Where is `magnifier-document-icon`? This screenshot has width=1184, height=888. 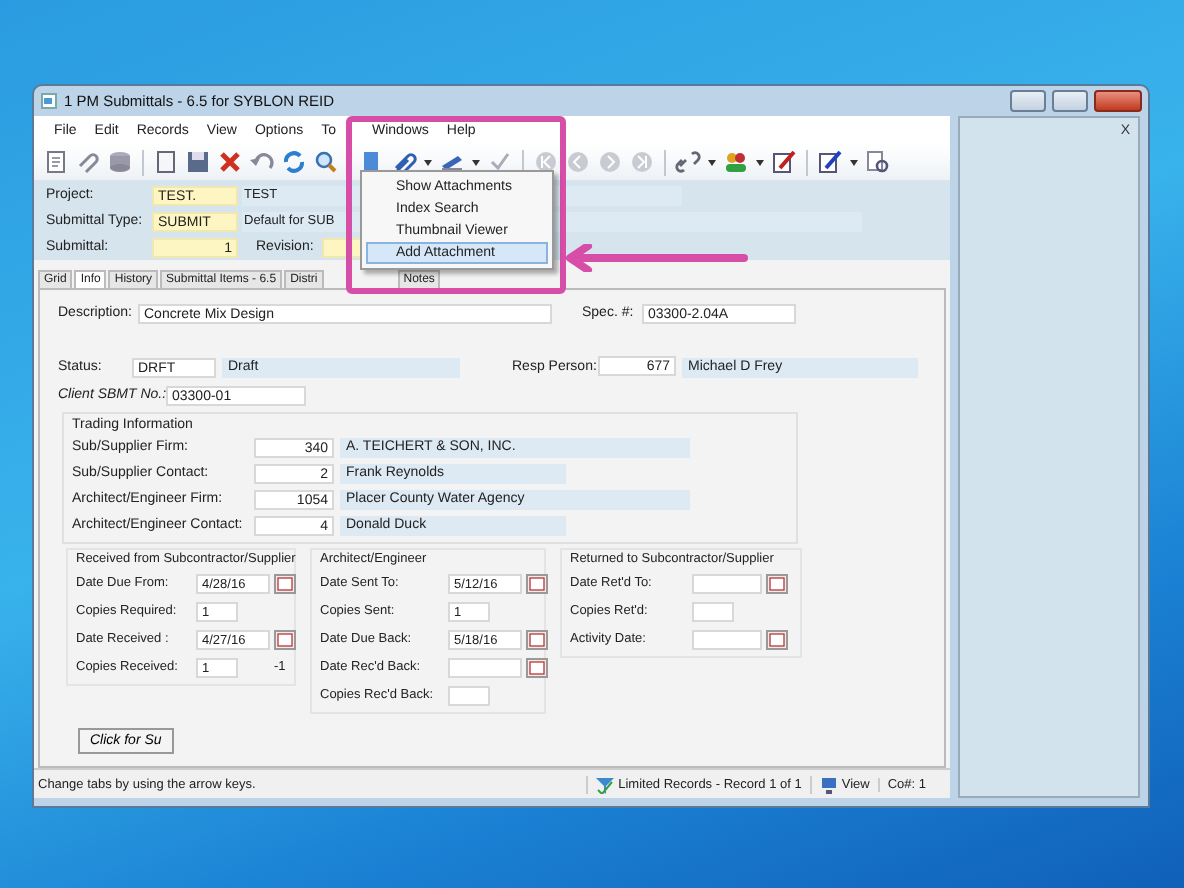 magnifier-document-icon is located at coordinates (878, 162).